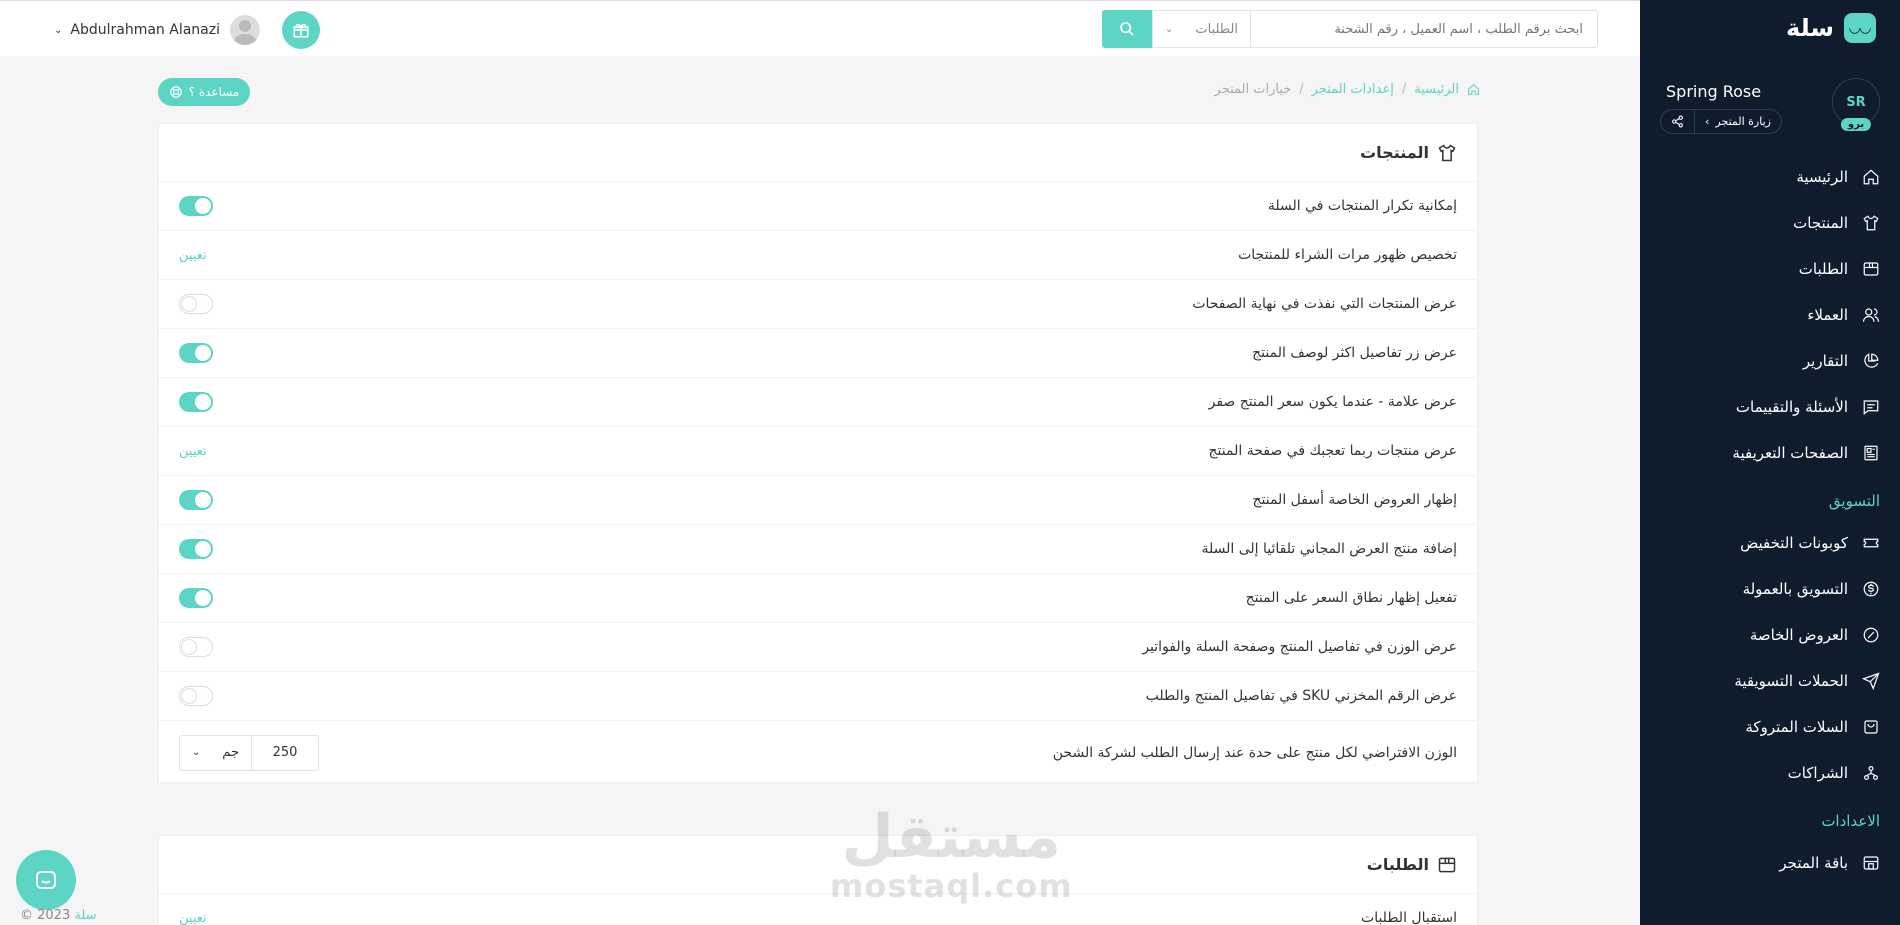  Describe the element at coordinates (1770, 177) in the screenshot. I see `nav-item-home: الرئيسية` at that location.